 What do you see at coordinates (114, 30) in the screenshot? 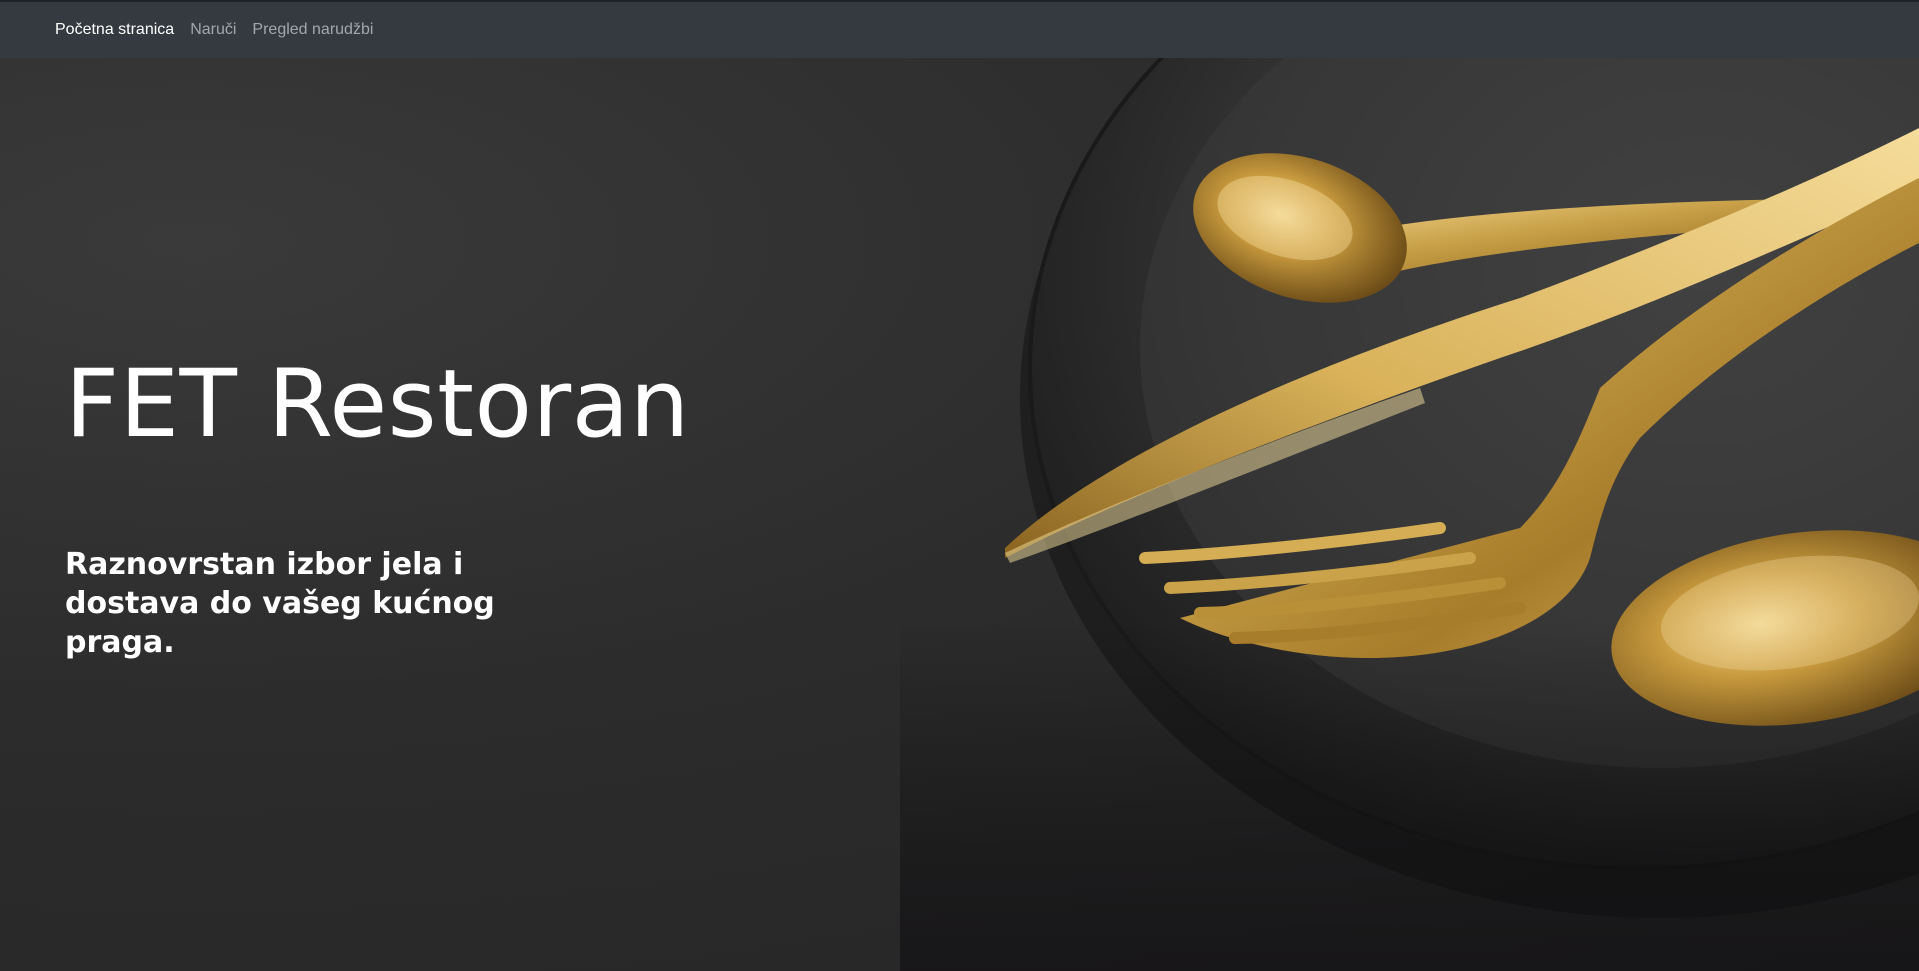
I see `nav-link-home: Početna stranica` at bounding box center [114, 30].